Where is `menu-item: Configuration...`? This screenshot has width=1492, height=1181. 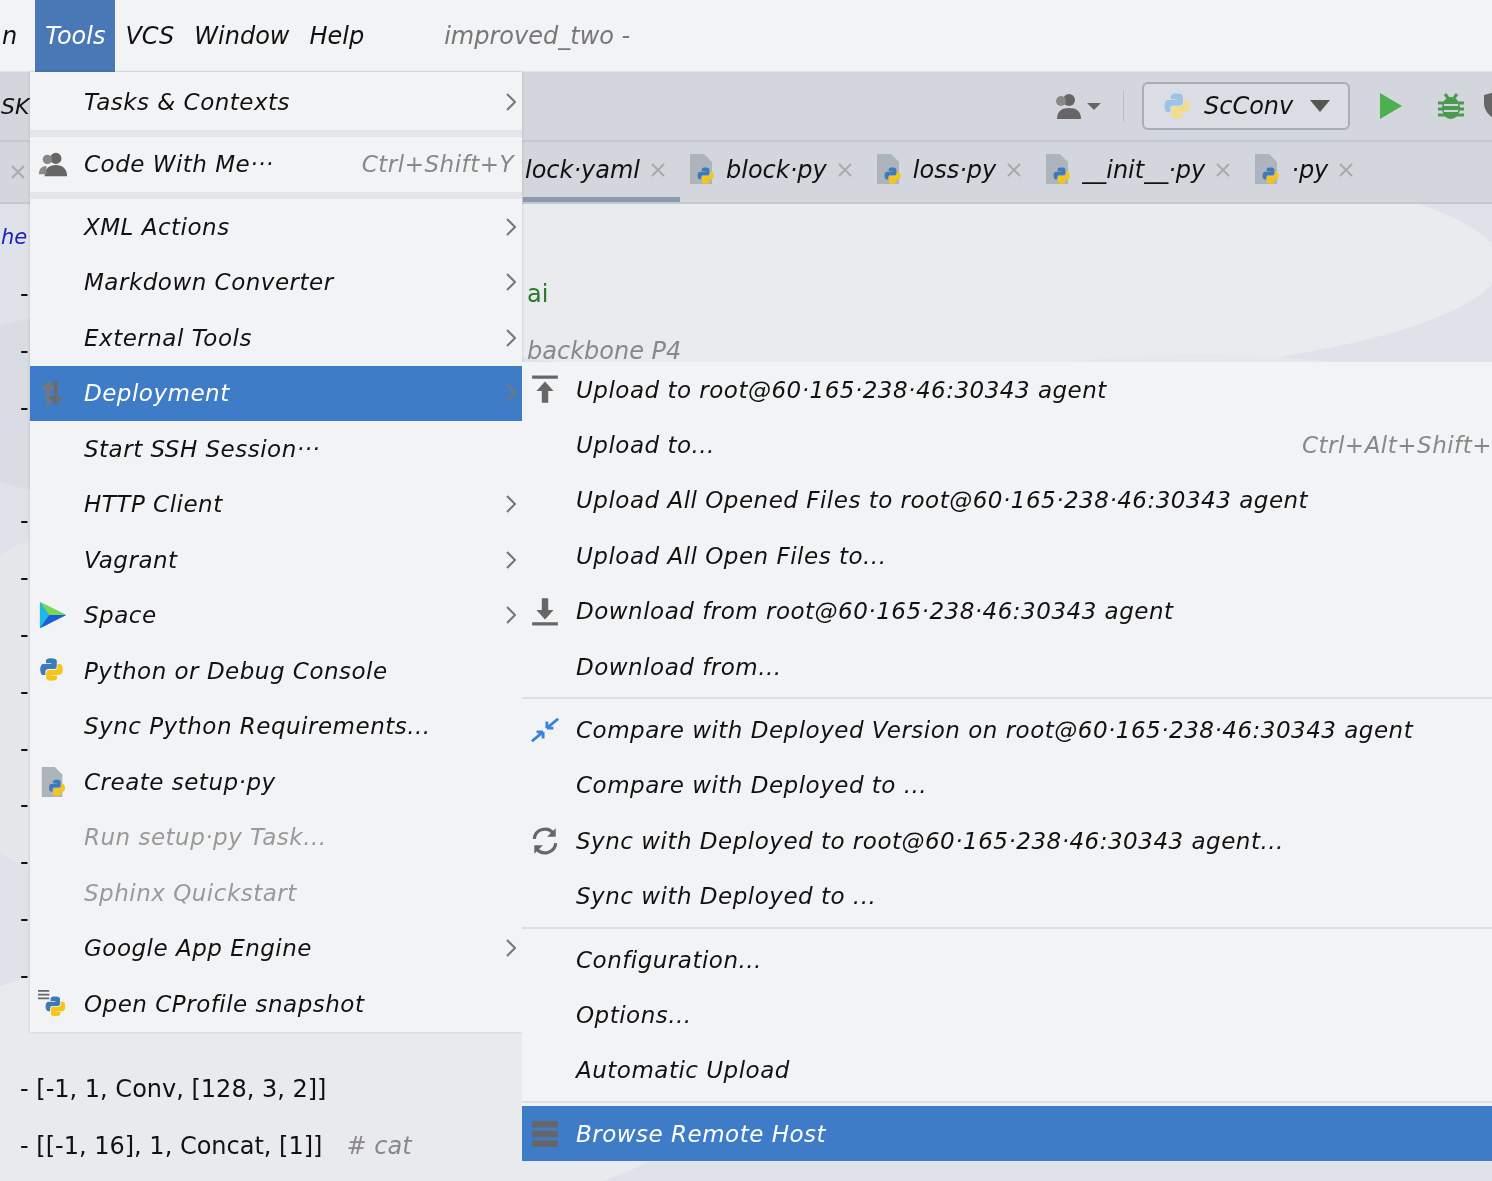
menu-item: Configuration... is located at coordinates (1007, 959).